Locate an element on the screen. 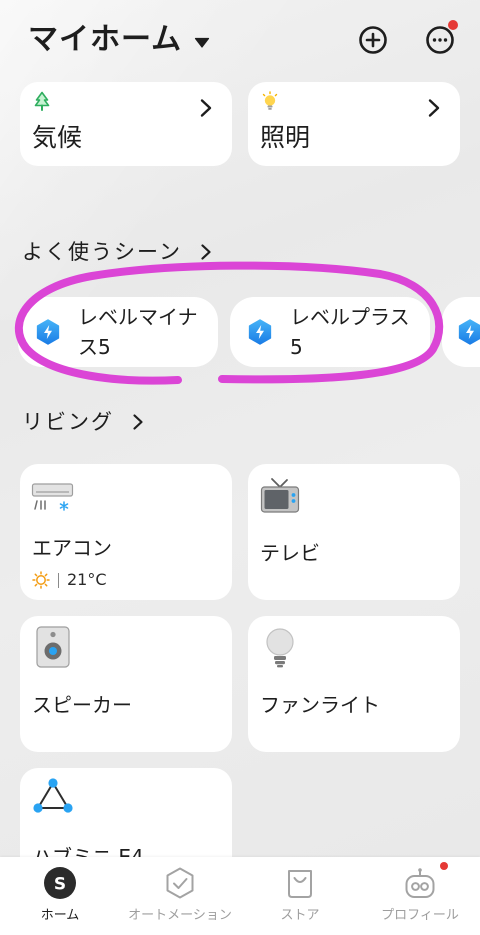 Image resolution: width=480 pixels, height=935 pixels. air-conditioner-icon is located at coordinates (53, 498).